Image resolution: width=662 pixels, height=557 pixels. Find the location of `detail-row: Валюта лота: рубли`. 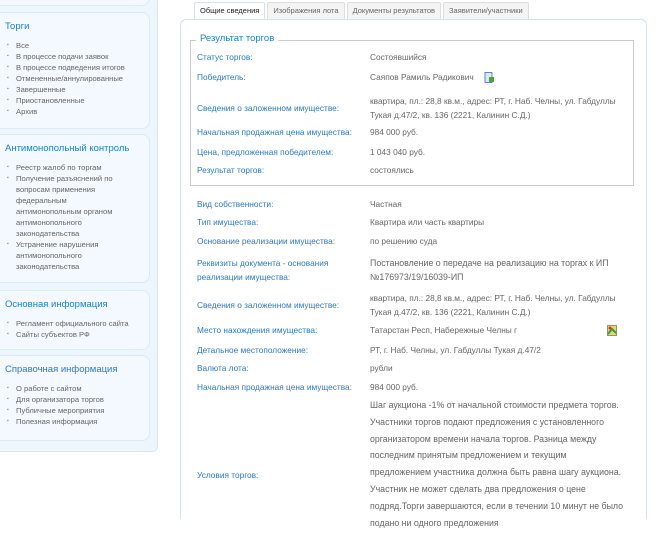

detail-row: Валюта лота: рубли is located at coordinates (417, 368).